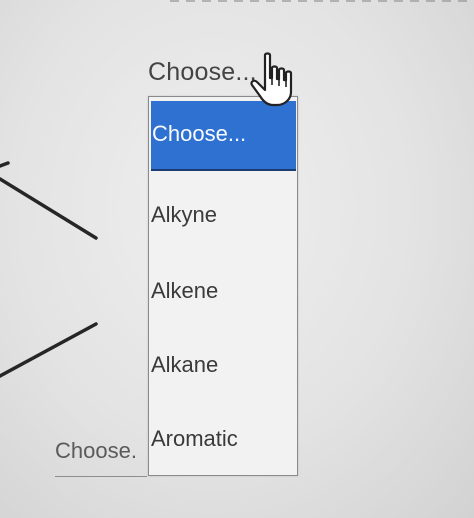 Image resolution: width=474 pixels, height=518 pixels. Describe the element at coordinates (271, 79) in the screenshot. I see `hand-pointer-icon` at that location.